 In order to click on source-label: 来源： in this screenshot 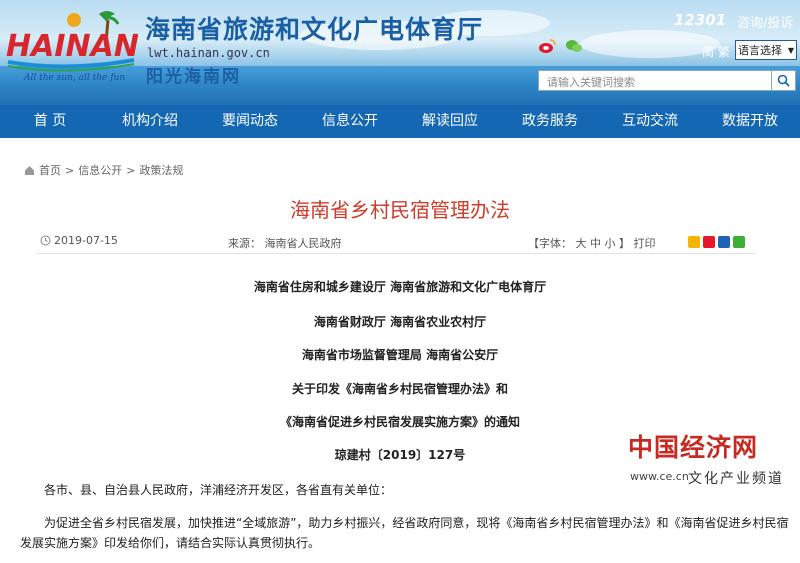, I will do `click(244, 243)`.